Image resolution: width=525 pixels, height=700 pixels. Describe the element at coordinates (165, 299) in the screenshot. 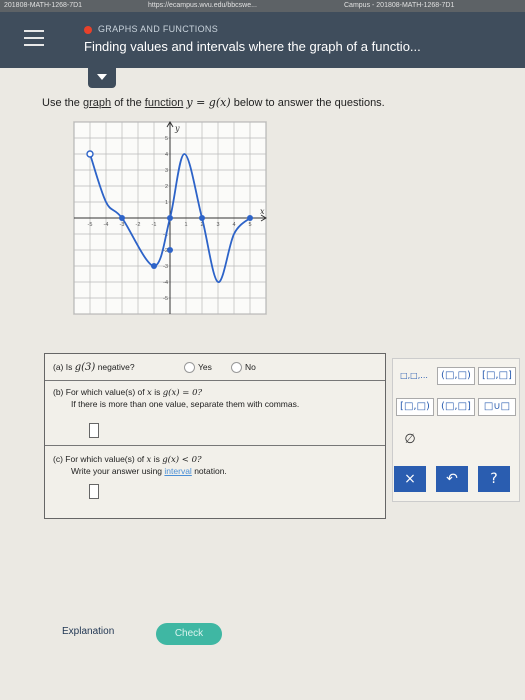

I see `y-tick-label: -5` at that location.